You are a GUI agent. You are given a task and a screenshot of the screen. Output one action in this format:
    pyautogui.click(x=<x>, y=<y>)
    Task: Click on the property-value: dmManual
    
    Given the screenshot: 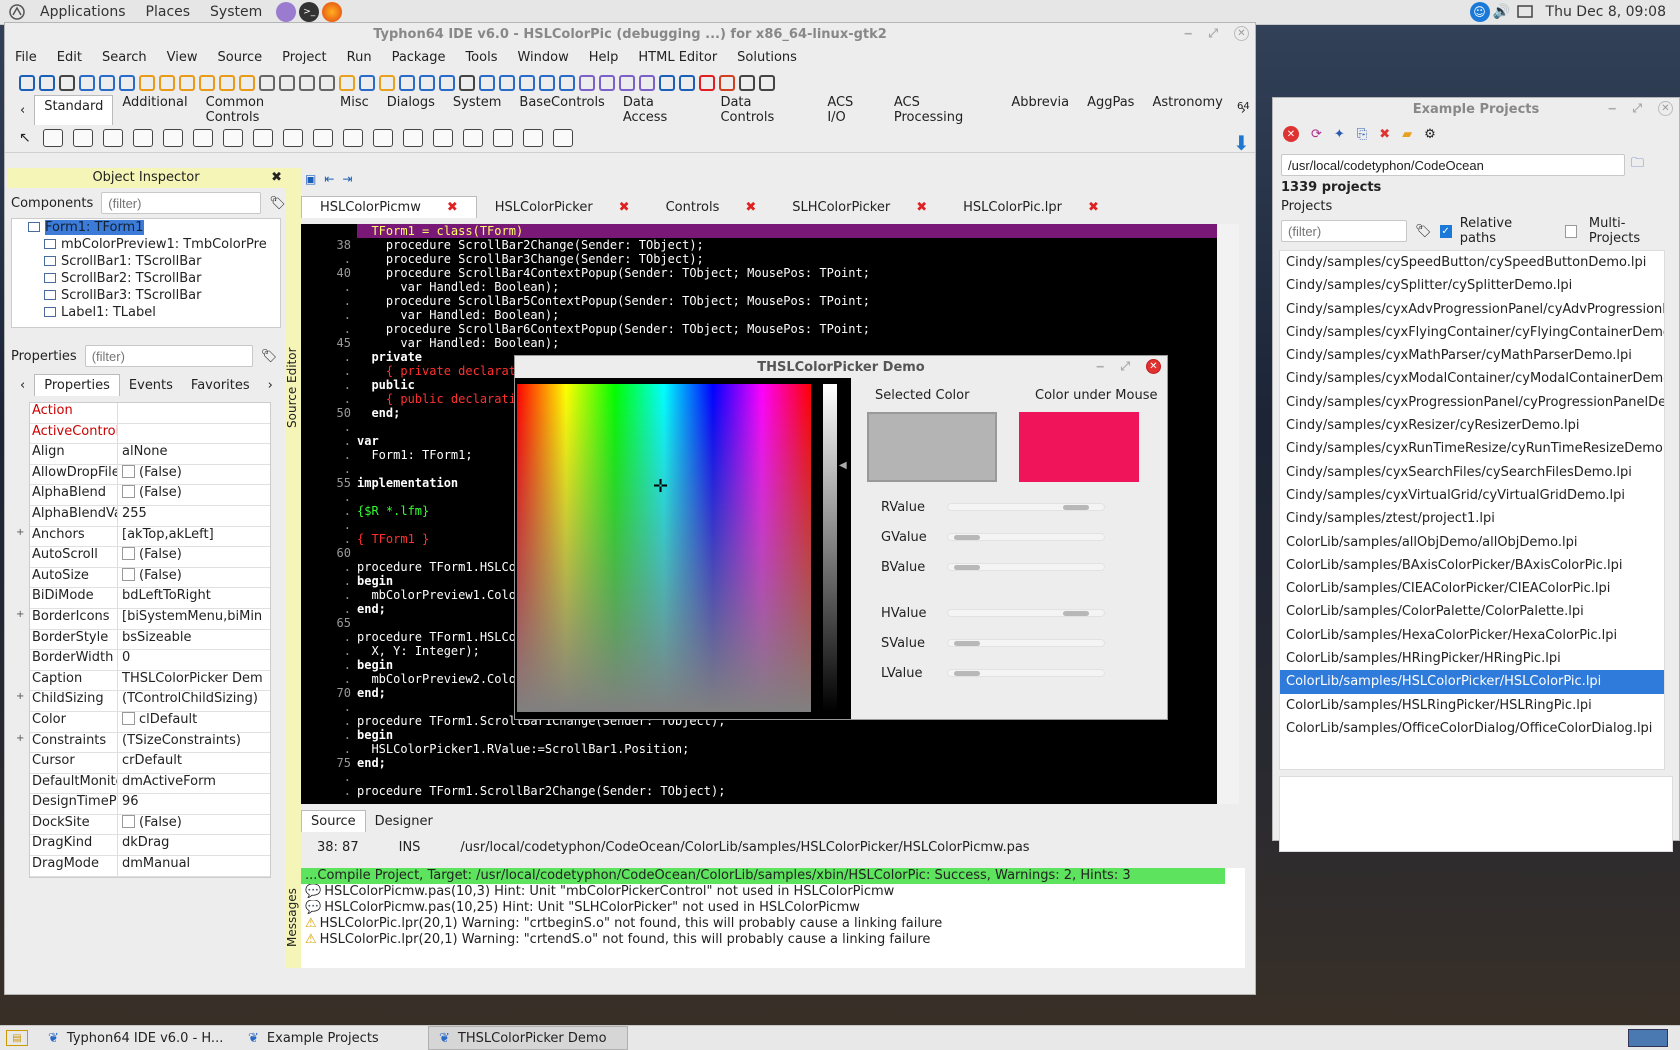 What is the action you would take?
    pyautogui.click(x=194, y=866)
    